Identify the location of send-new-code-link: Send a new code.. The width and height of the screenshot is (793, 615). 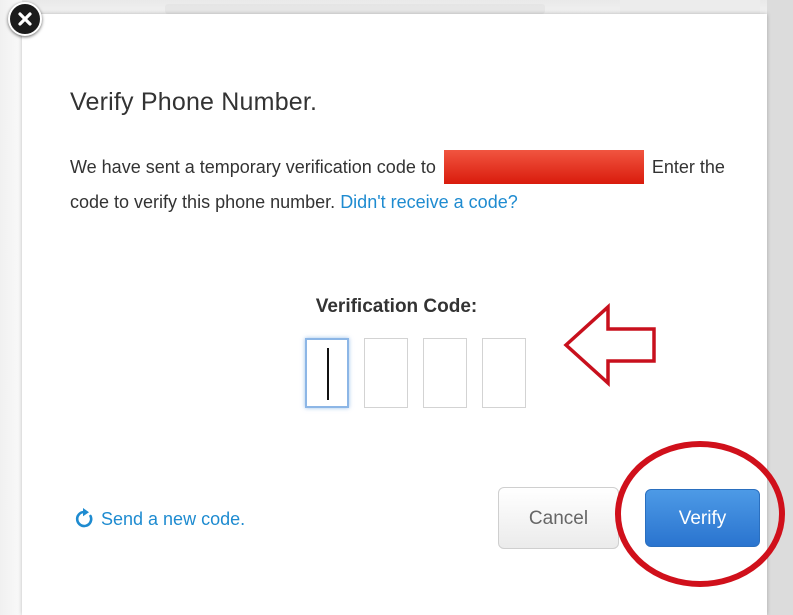
(160, 519).